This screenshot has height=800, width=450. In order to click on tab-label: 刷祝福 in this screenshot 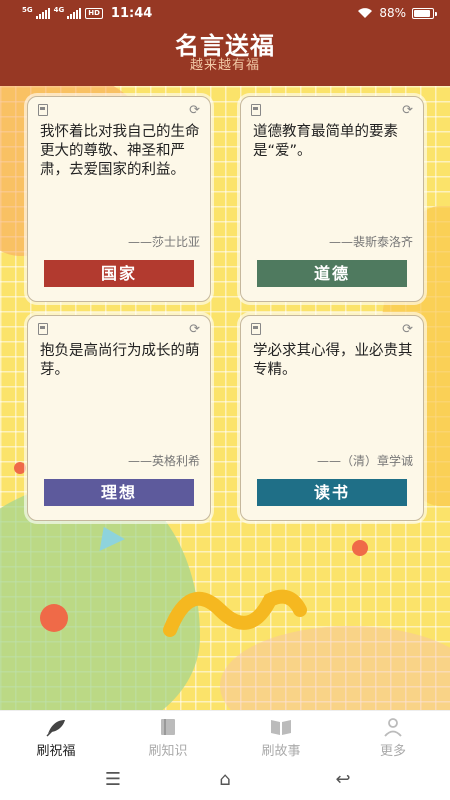, I will do `click(56, 751)`.